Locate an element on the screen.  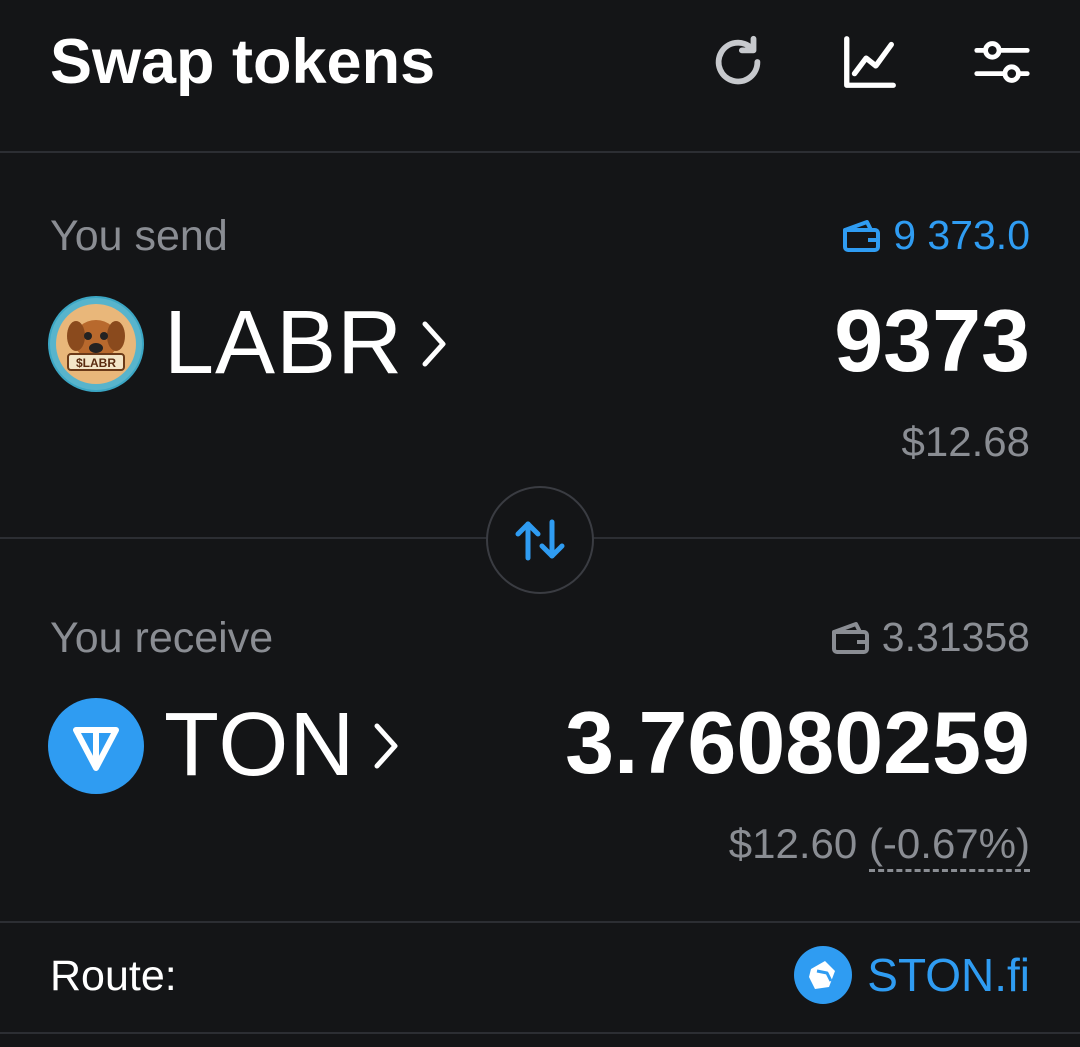
header-divider is located at coordinates (540, 152).